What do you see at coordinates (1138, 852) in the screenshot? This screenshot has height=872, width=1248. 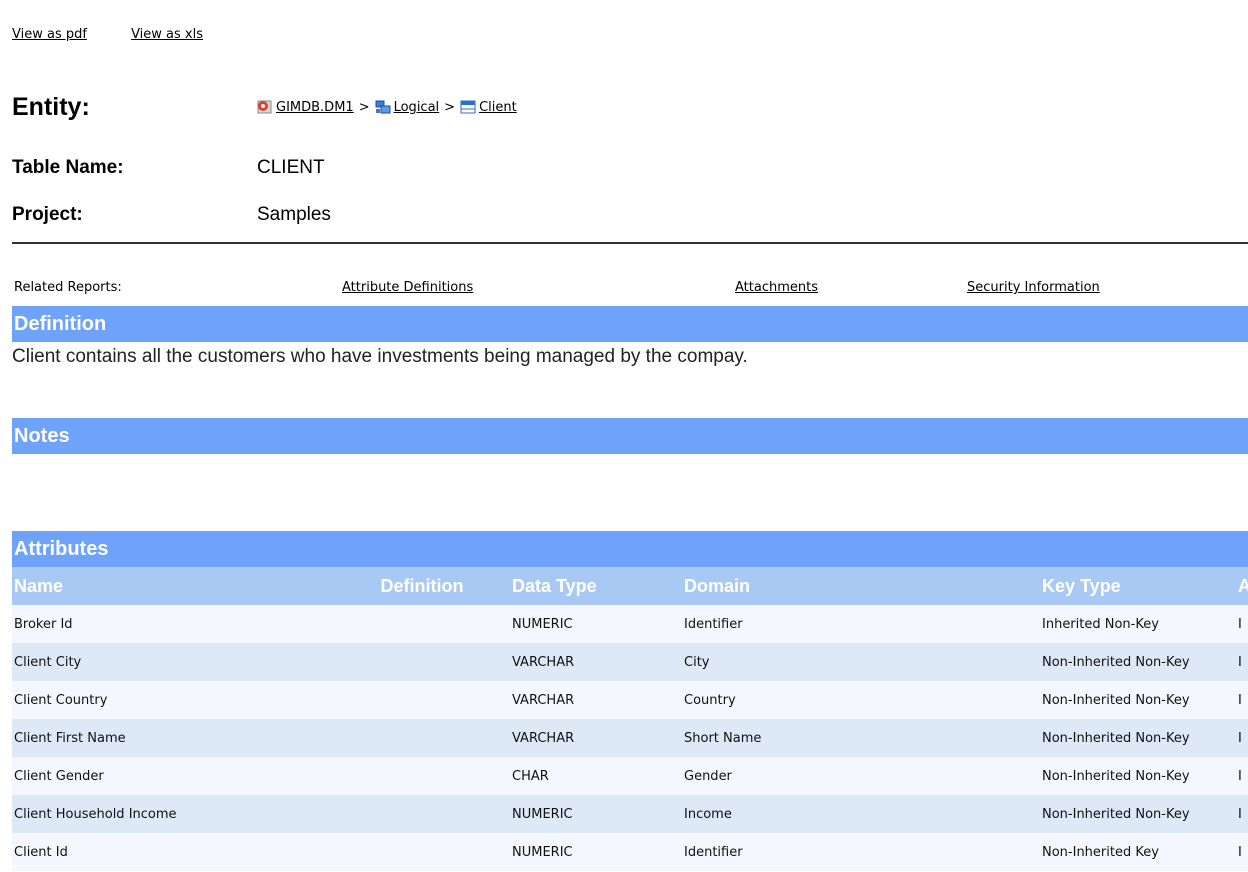 I see `cell-key-type: Non-Inherited Key` at bounding box center [1138, 852].